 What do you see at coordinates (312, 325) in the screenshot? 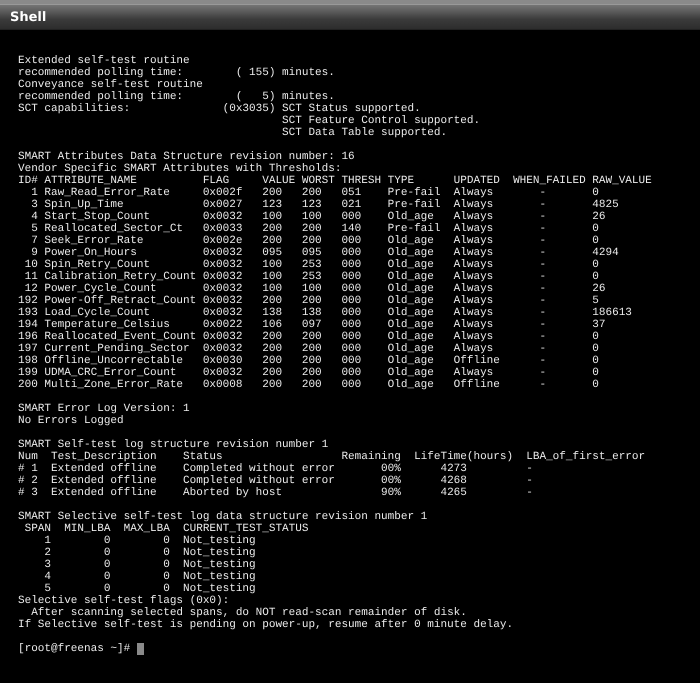
I see `terminal-line: 194 Temperature_Celsius 0x0022 106 097 000 Old_age Always - 37` at bounding box center [312, 325].